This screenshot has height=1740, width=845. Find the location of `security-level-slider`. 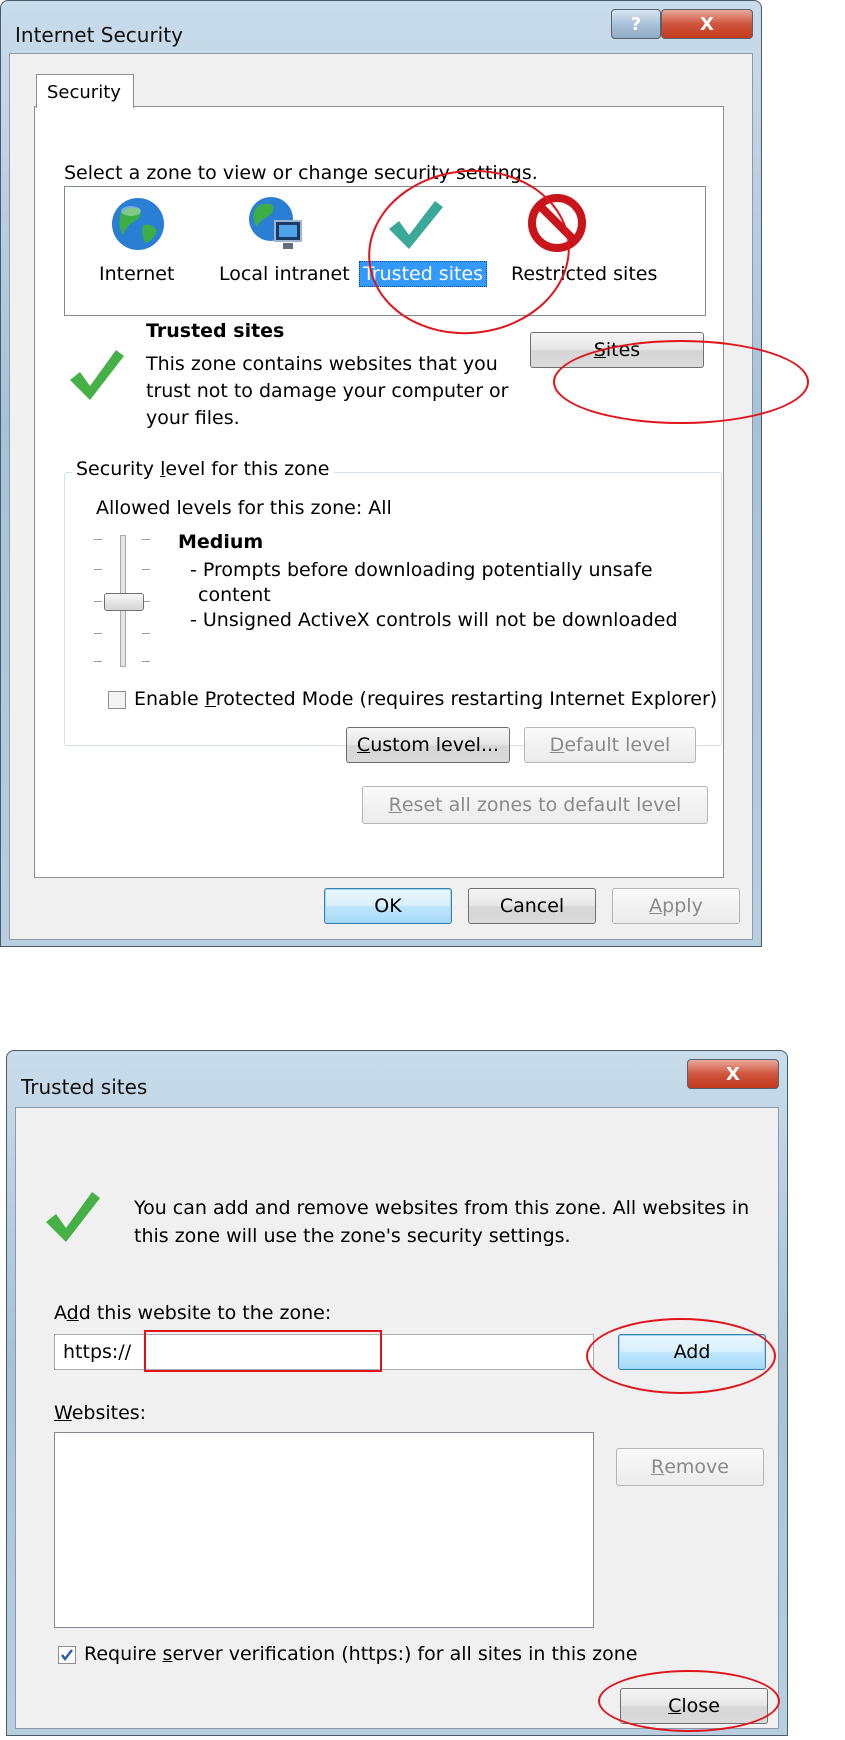

security-level-slider is located at coordinates (125, 599).